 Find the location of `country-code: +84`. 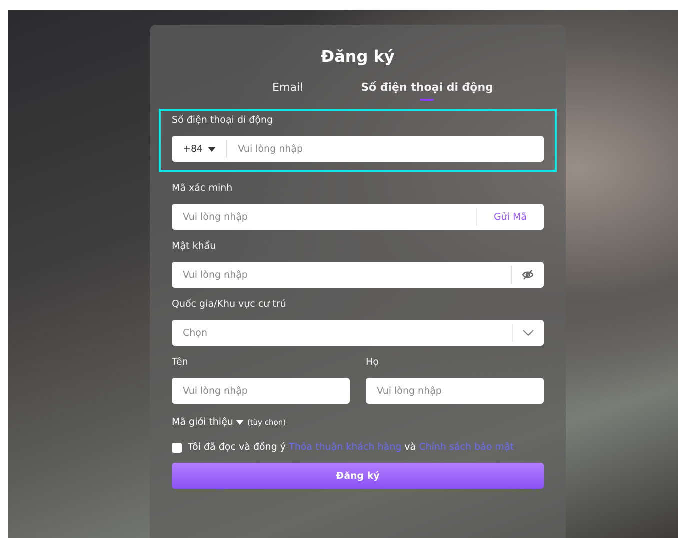

country-code: +84 is located at coordinates (193, 149).